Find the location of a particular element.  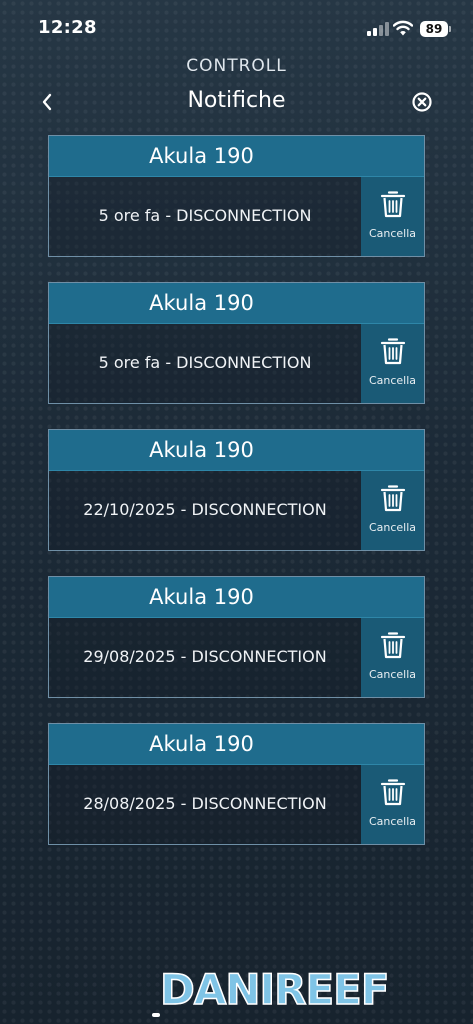

page-title: Notifiche is located at coordinates (236, 100).